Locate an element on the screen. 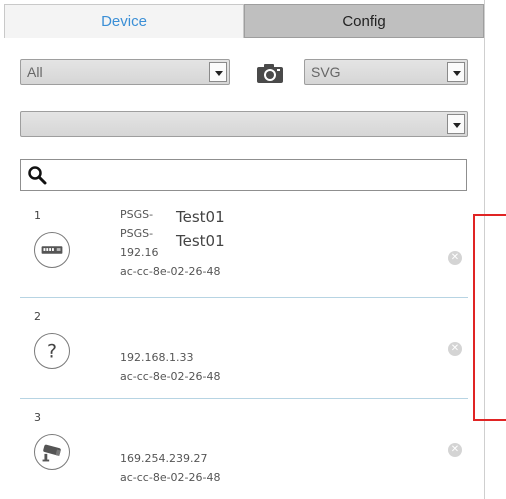 The height and width of the screenshot is (499, 506). search-input is located at coordinates (255, 176).